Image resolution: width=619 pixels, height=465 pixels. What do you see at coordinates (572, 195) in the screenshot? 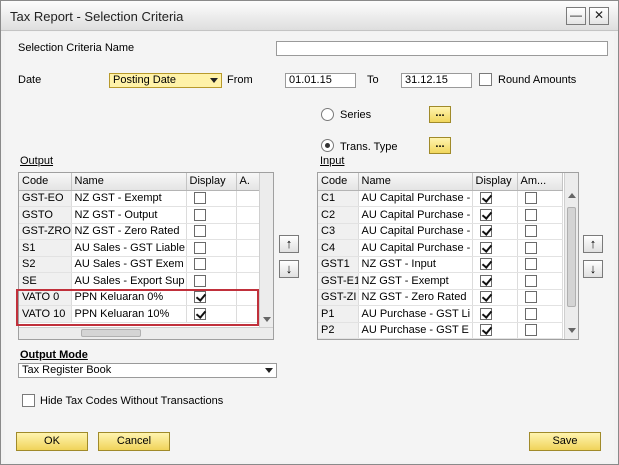
I see `scroll-up-icon` at bounding box center [572, 195].